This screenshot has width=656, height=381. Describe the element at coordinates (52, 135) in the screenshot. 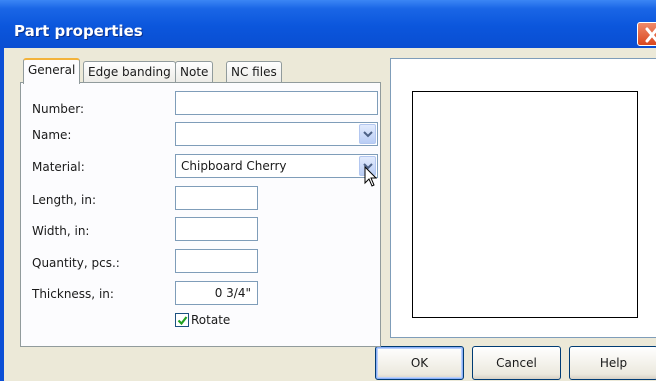

I see `name-label: Name:` at that location.